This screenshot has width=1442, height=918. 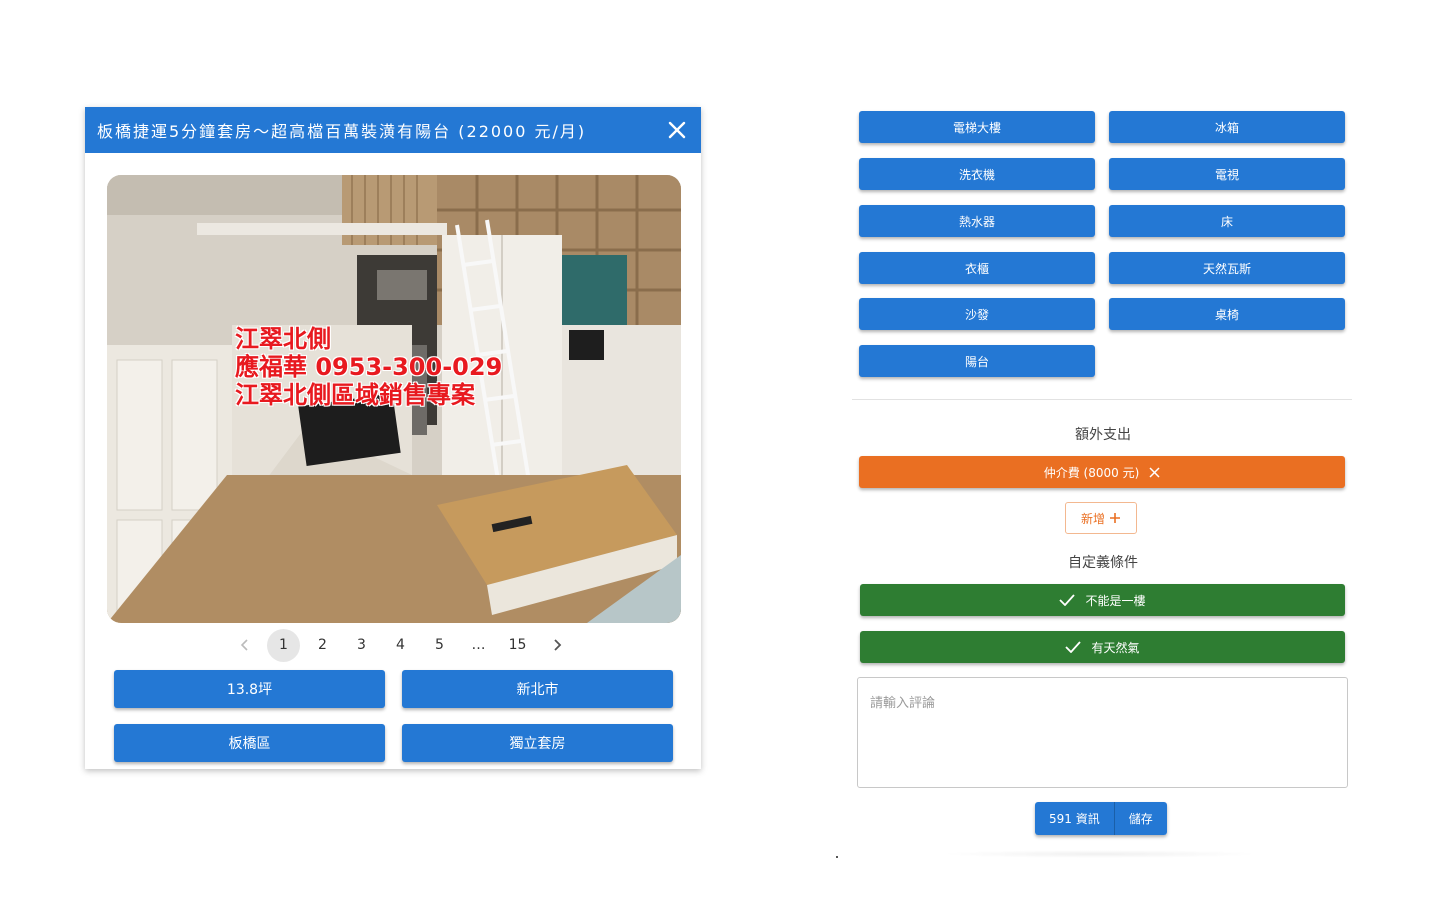 I want to click on feature-table-chair-button: 桌椅, so click(x=1227, y=314).